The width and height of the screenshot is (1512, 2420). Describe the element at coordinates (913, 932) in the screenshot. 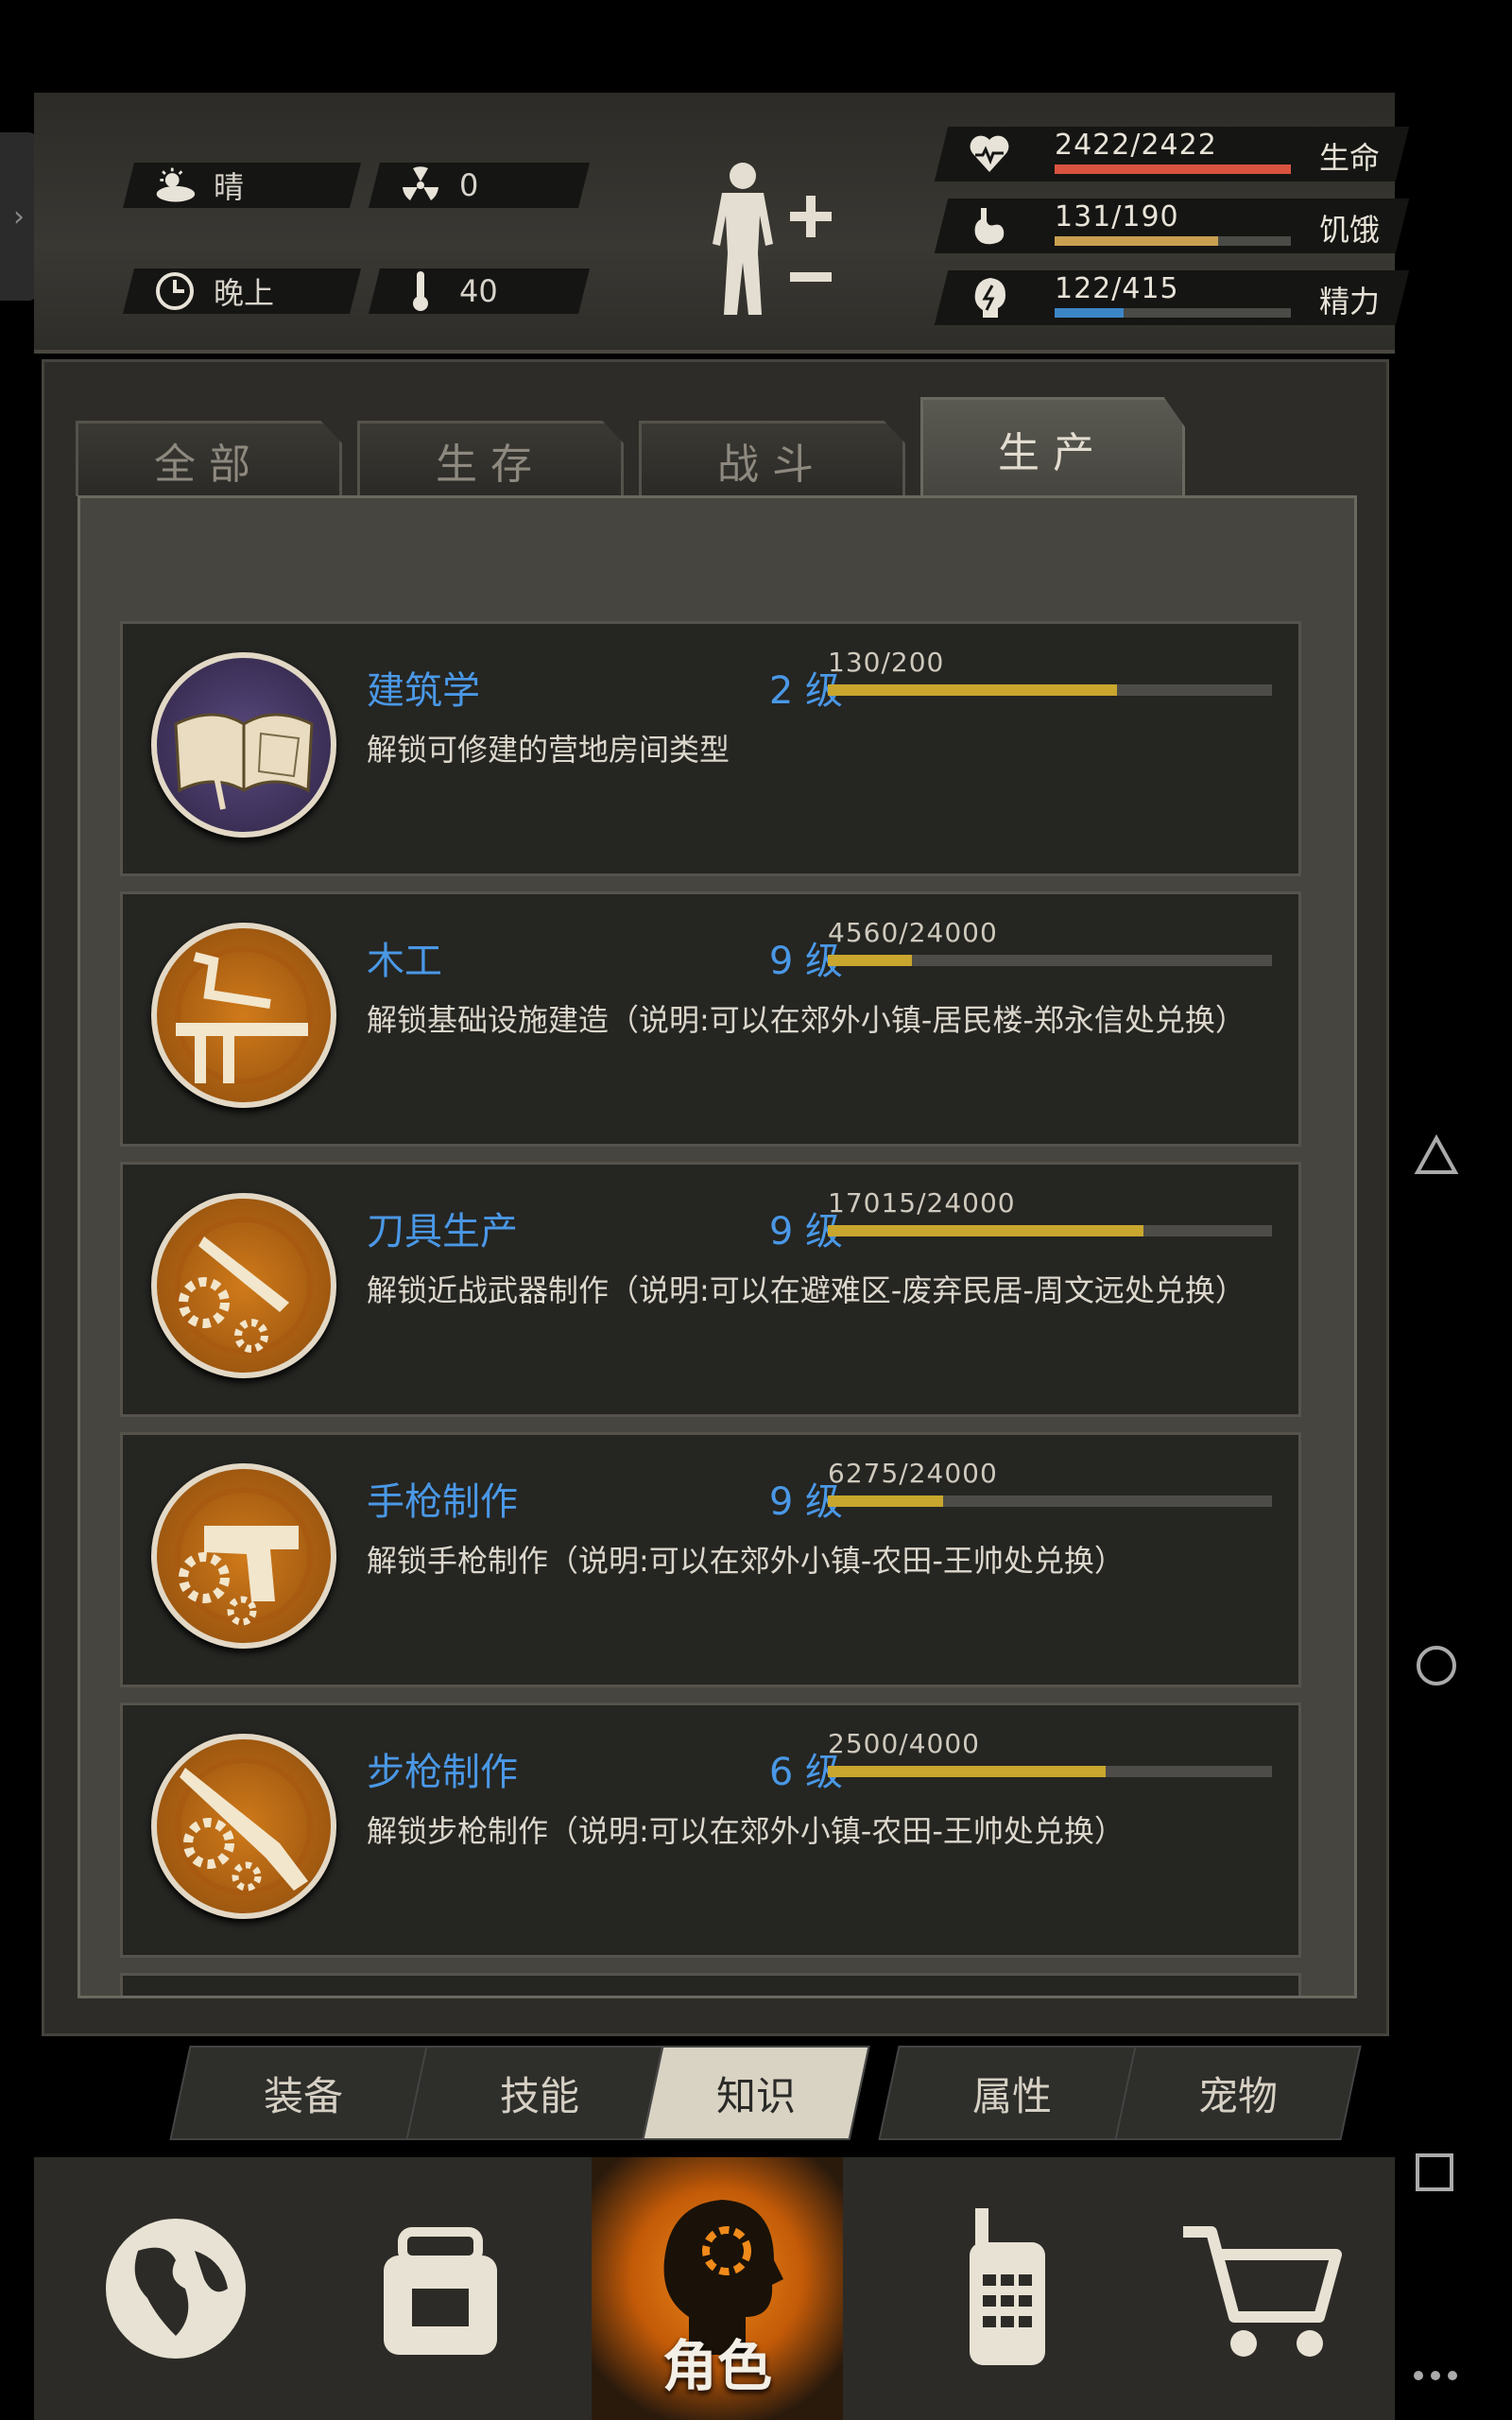

I see `skill-progress-text: 4560/24000` at that location.